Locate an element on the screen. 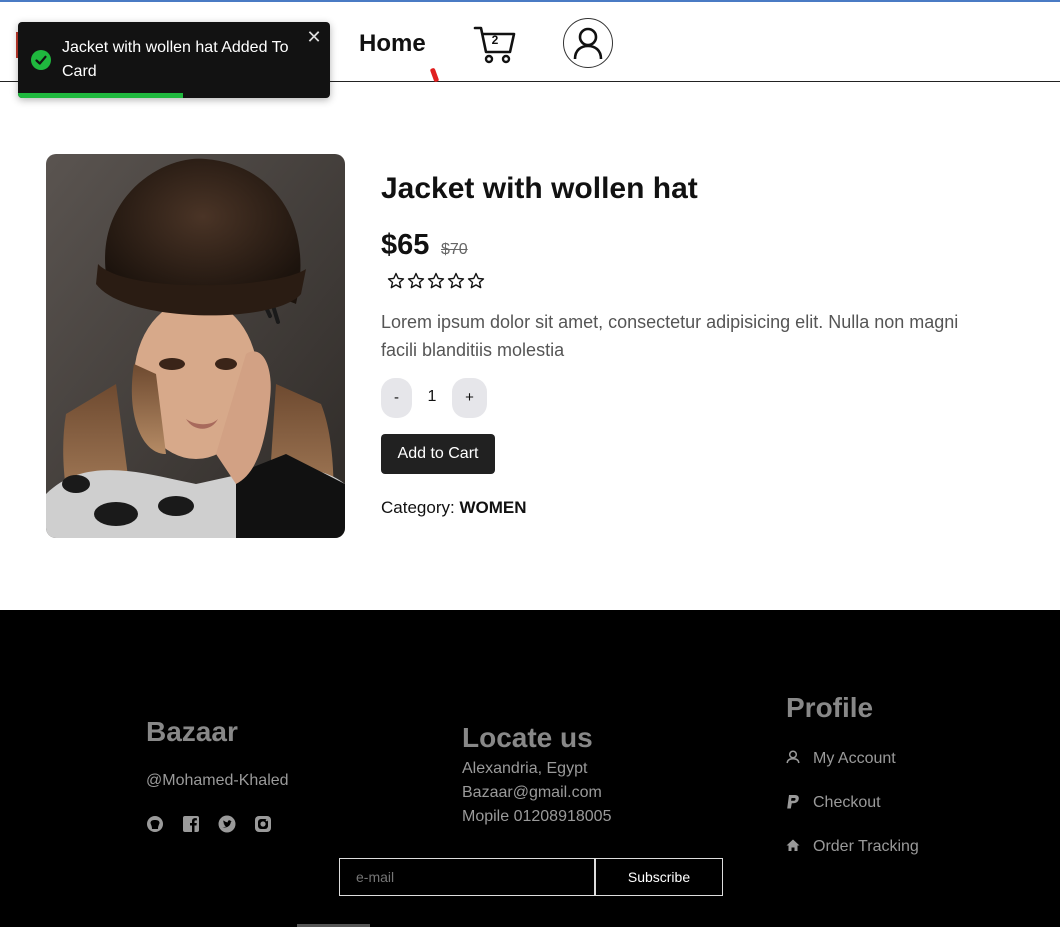 The height and width of the screenshot is (927, 1060). success-check-icon is located at coordinates (41, 60).